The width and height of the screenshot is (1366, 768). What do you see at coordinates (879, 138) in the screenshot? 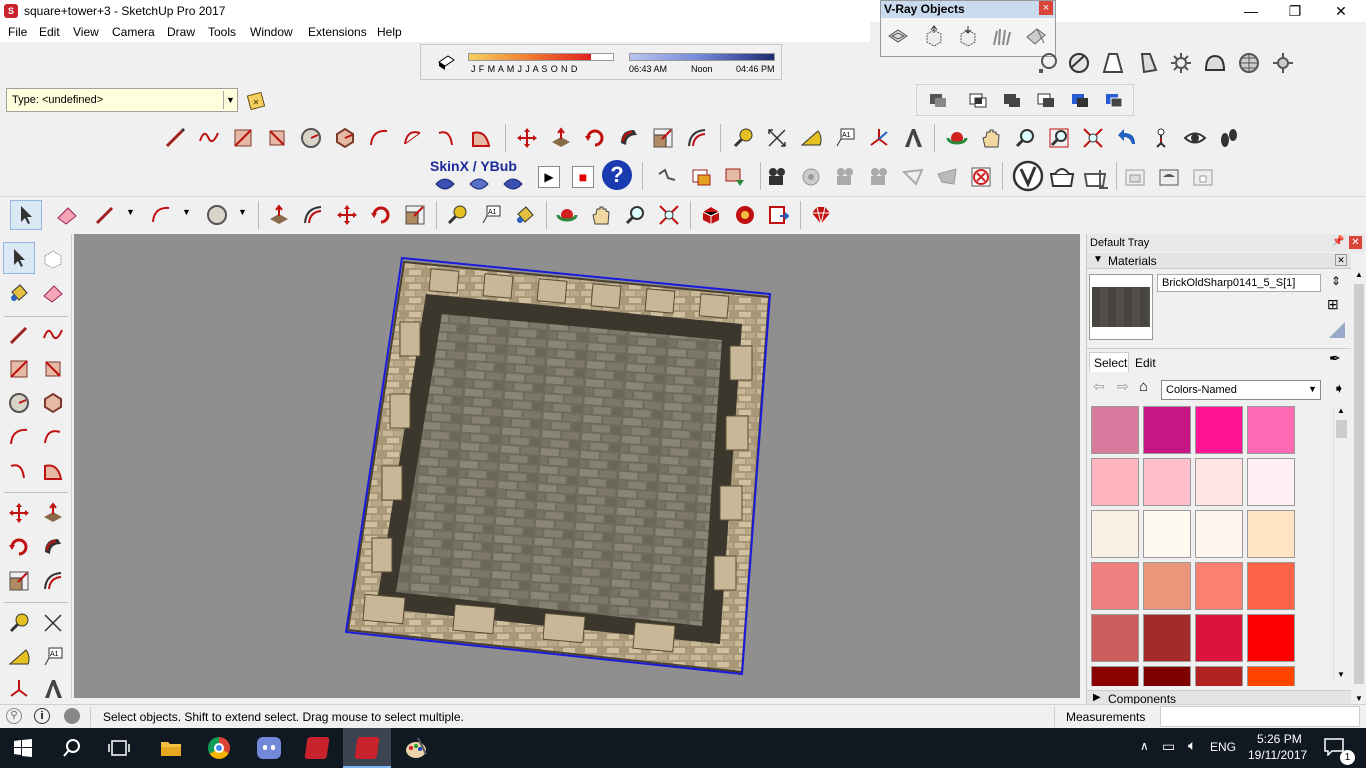
I see `axes-tool-icon` at bounding box center [879, 138].